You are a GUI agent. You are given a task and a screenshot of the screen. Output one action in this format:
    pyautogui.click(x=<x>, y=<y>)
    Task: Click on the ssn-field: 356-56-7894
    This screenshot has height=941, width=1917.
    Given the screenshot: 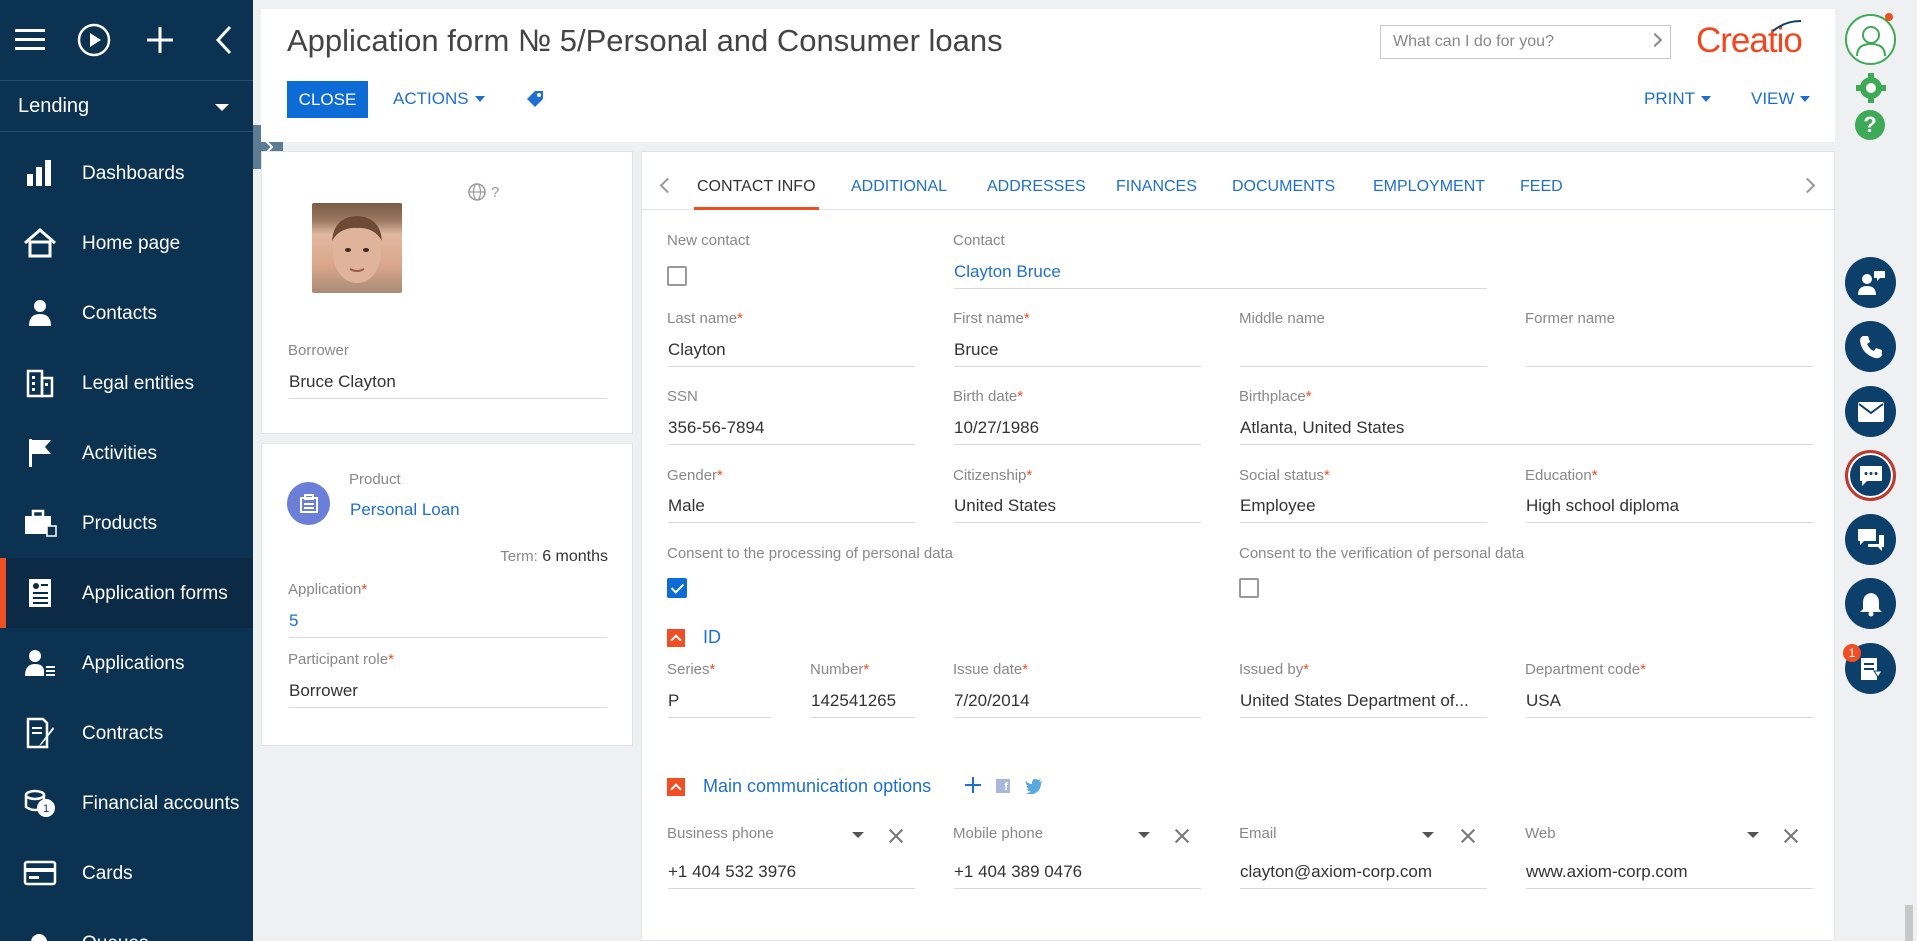 What is the action you would take?
    pyautogui.click(x=791, y=431)
    